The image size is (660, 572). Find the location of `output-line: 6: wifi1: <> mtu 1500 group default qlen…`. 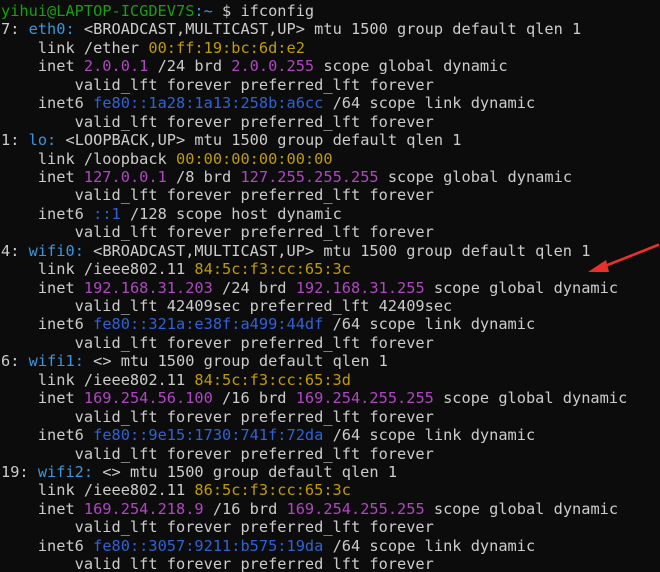

output-line: 6: wifi1: <> mtu 1500 group default qlen… is located at coordinates (330, 361).